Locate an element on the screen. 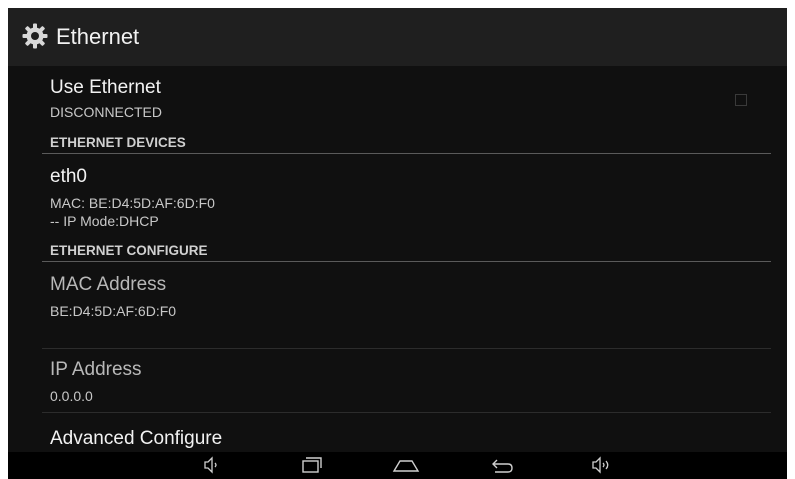  mac-address-title: MAC Address is located at coordinates (108, 284).